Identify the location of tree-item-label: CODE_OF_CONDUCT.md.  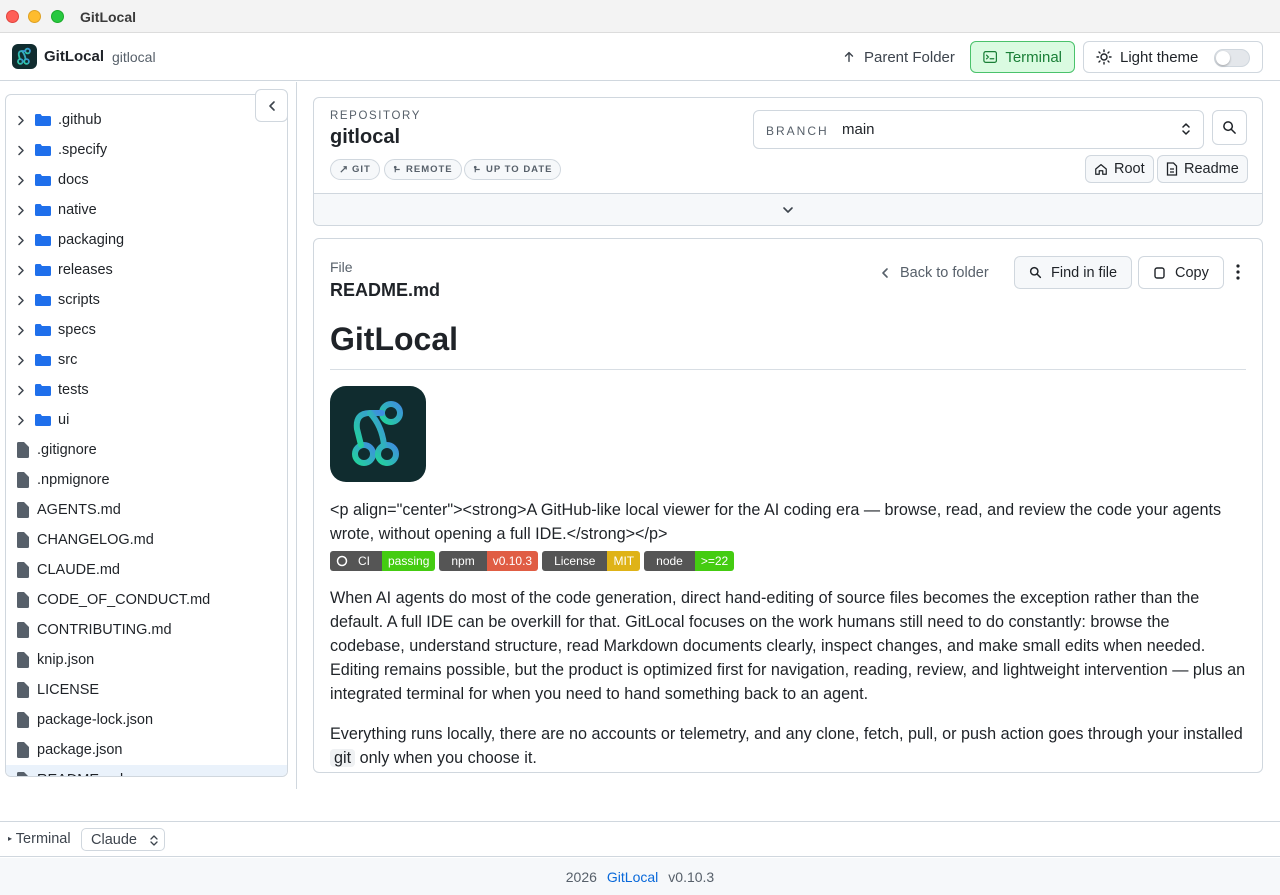
(124, 600).